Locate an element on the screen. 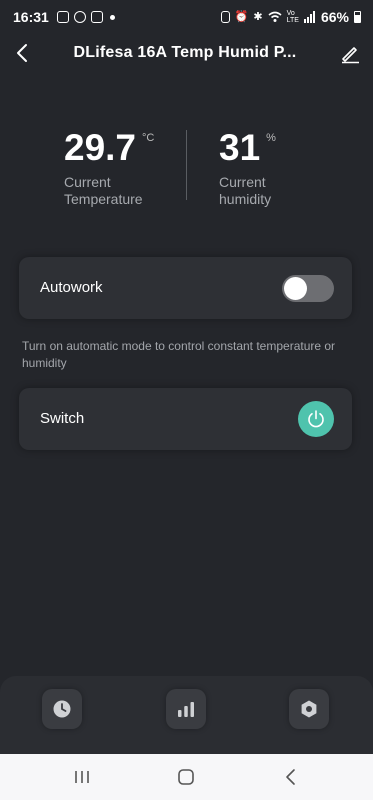 The height and width of the screenshot is (800, 373). temperature-unit: °C is located at coordinates (148, 138).